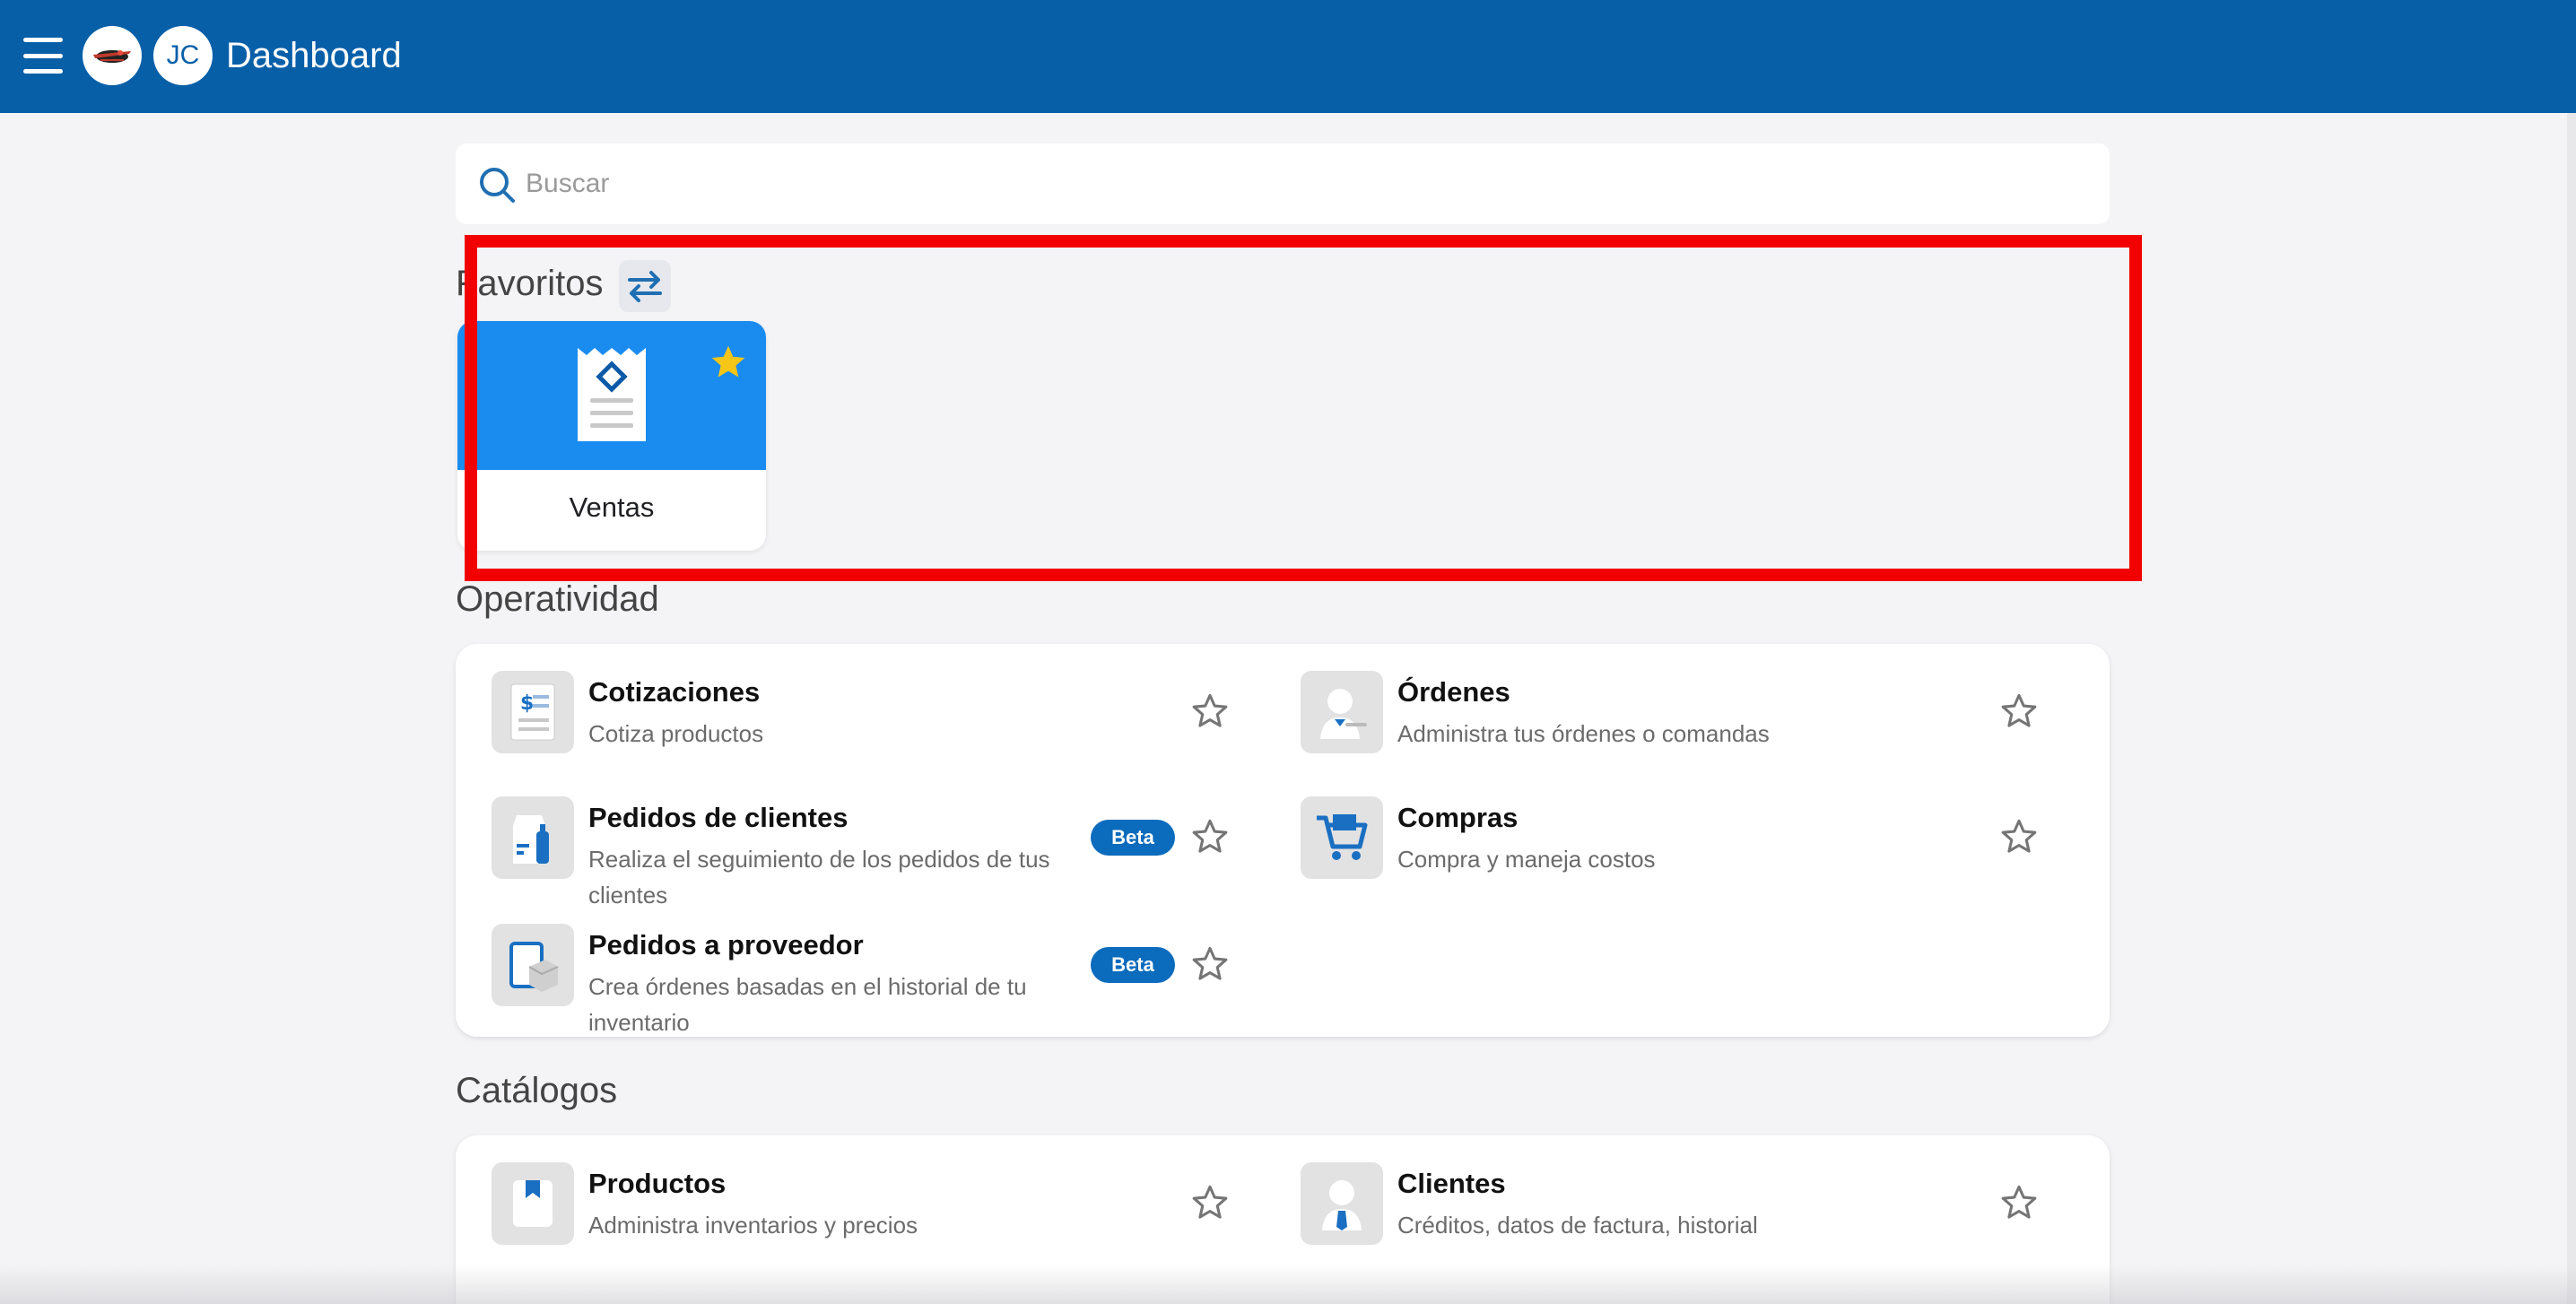 This screenshot has width=2576, height=1304. Describe the element at coordinates (1342, 712) in the screenshot. I see `waiter-icon` at that location.